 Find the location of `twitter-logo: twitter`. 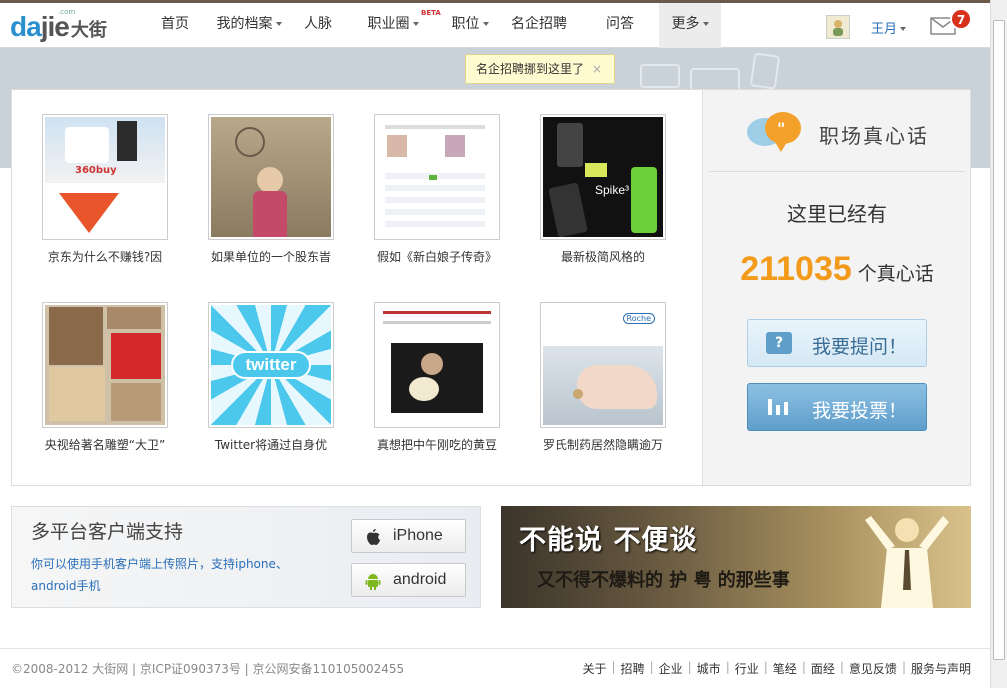

twitter-logo: twitter is located at coordinates (271, 365).